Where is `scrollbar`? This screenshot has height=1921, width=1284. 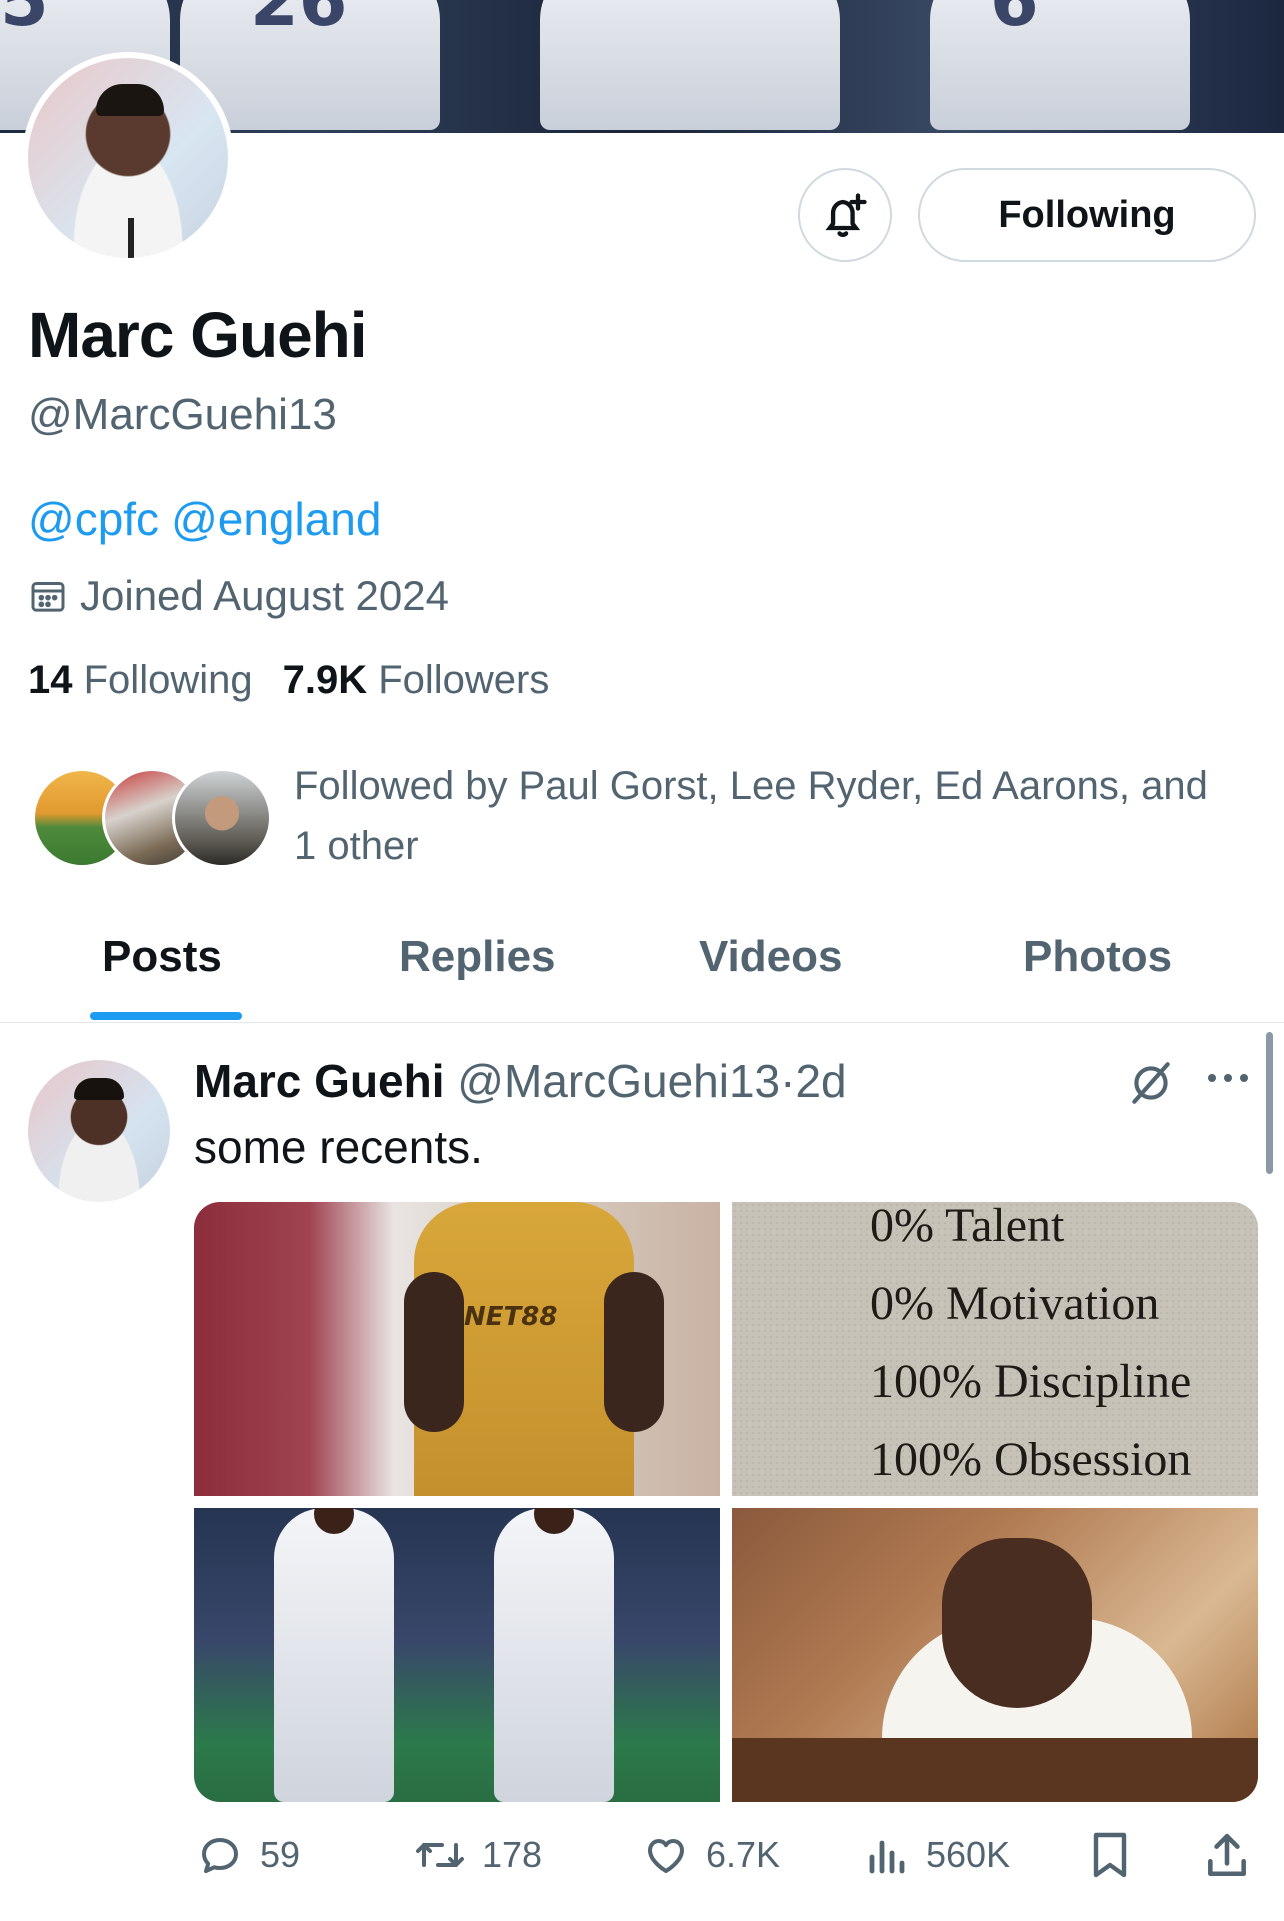
scrollbar is located at coordinates (1269, 1103).